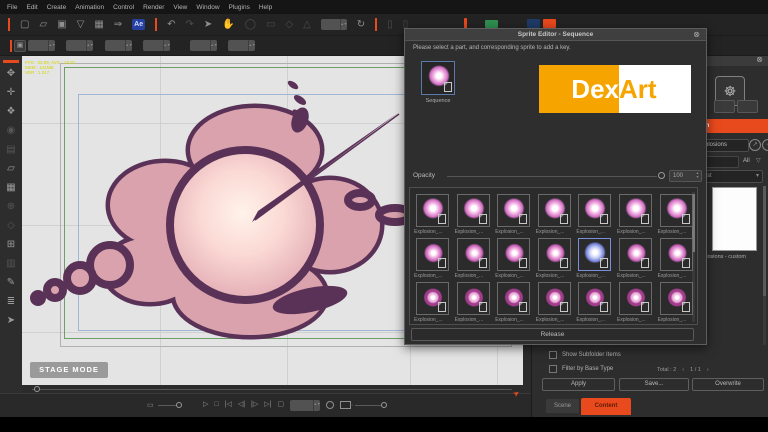 The image size is (768, 432). What do you see at coordinates (758, 160) in the screenshot?
I see `filter-icon: ▽` at bounding box center [758, 160].